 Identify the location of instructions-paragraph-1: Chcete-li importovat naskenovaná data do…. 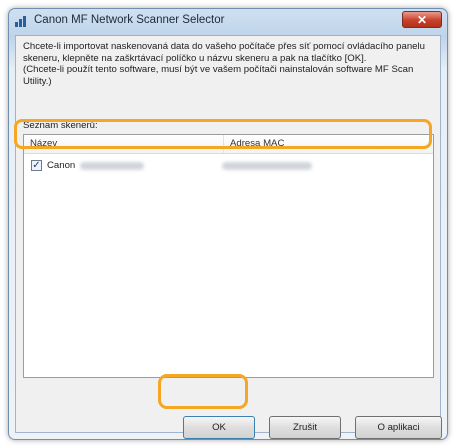
(224, 52).